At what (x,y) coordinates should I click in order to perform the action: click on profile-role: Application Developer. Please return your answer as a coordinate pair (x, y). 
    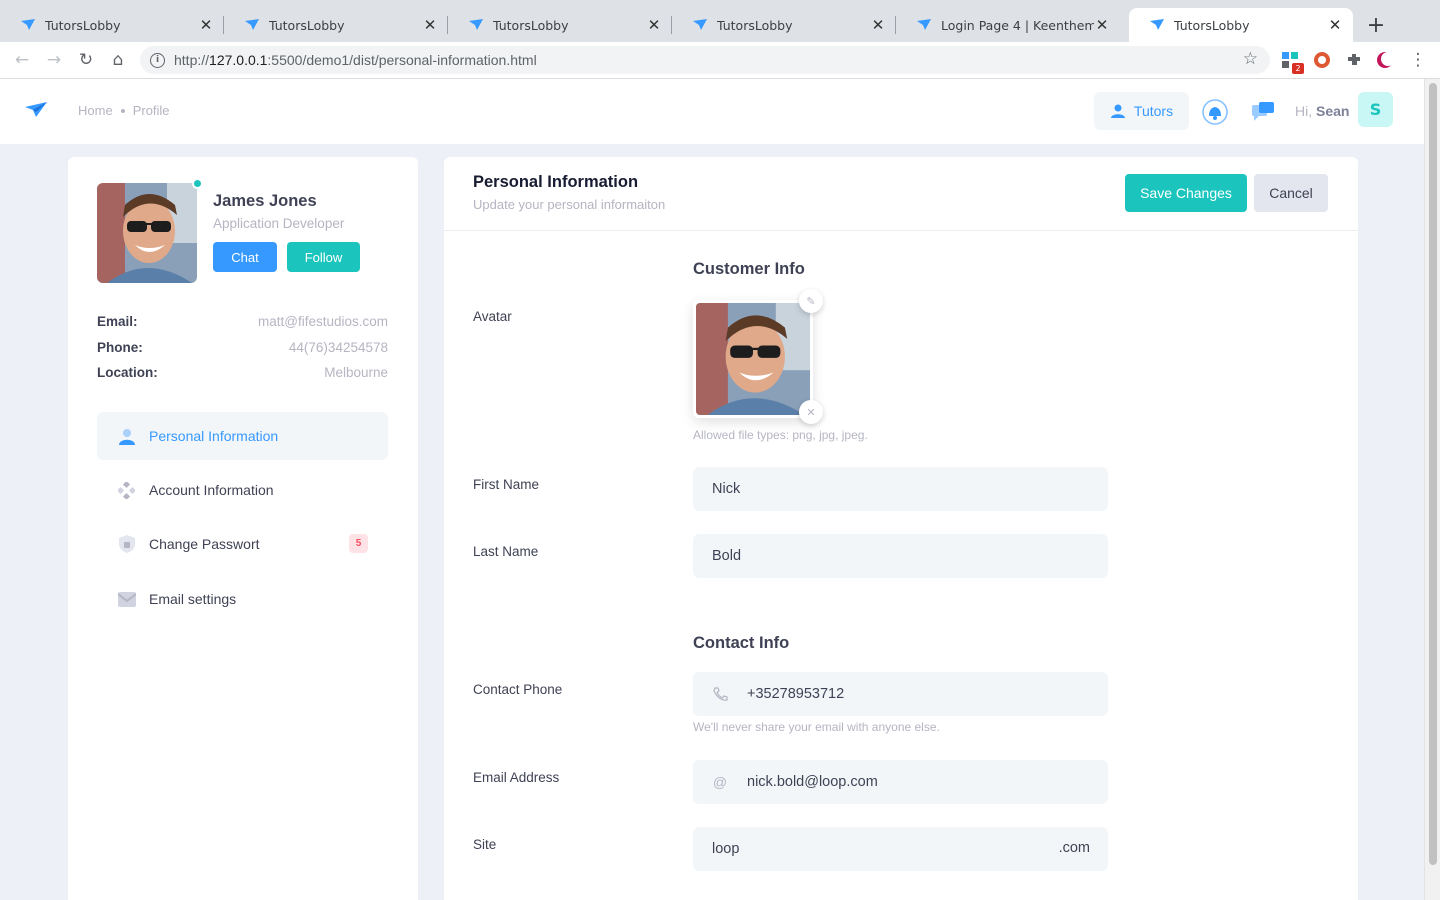
    Looking at the image, I should click on (279, 223).